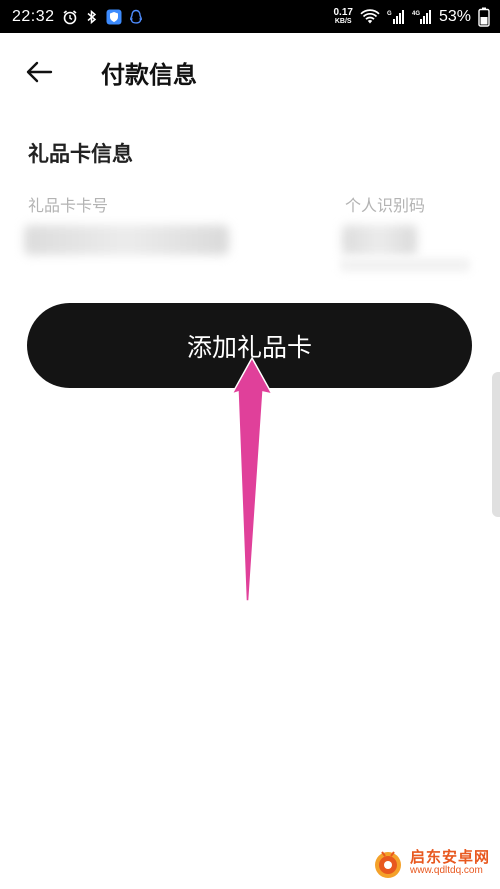 The height and width of the screenshot is (889, 500). What do you see at coordinates (68, 205) in the screenshot?
I see `card-number-label: 礼品卡卡号` at bounding box center [68, 205].